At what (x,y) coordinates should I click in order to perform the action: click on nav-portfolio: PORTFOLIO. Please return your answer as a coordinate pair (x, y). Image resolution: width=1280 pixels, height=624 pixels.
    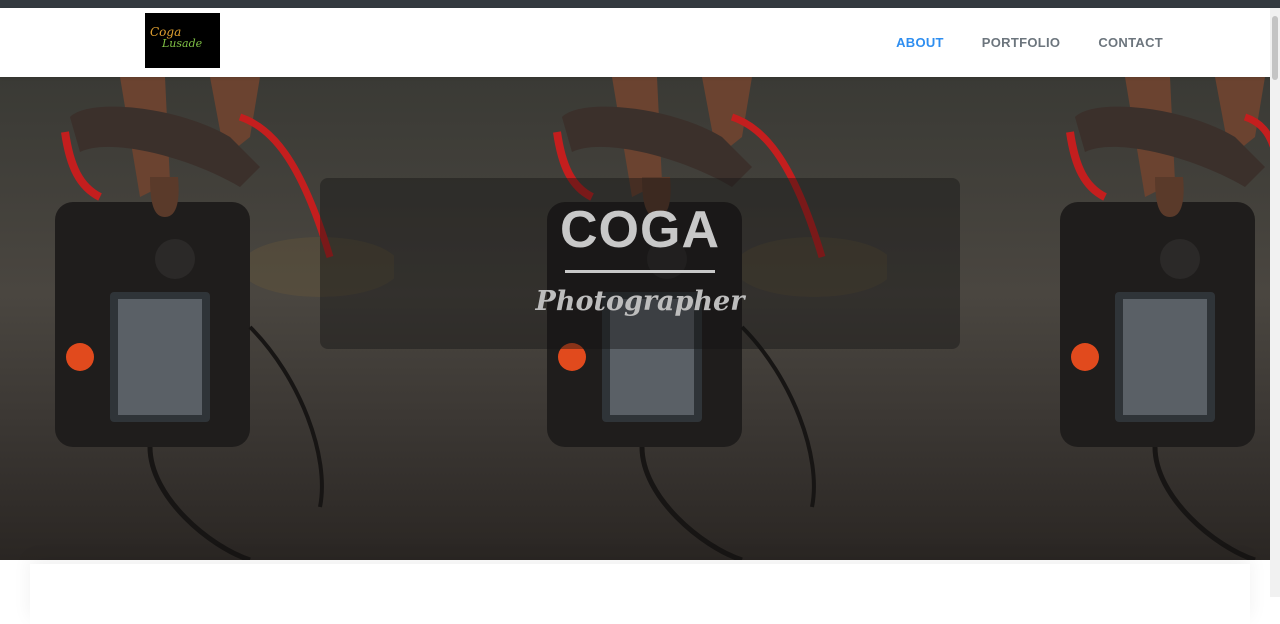
    Looking at the image, I should click on (1021, 42).